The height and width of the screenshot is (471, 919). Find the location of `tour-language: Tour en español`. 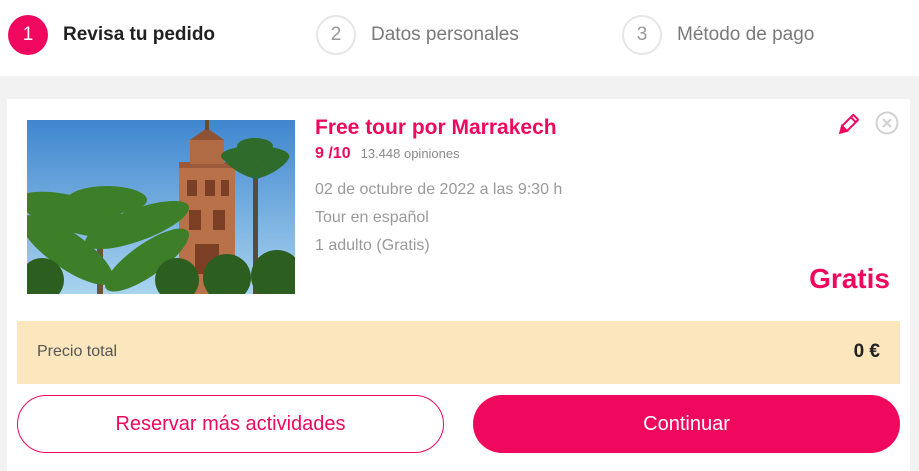

tour-language: Tour en español is located at coordinates (372, 217).